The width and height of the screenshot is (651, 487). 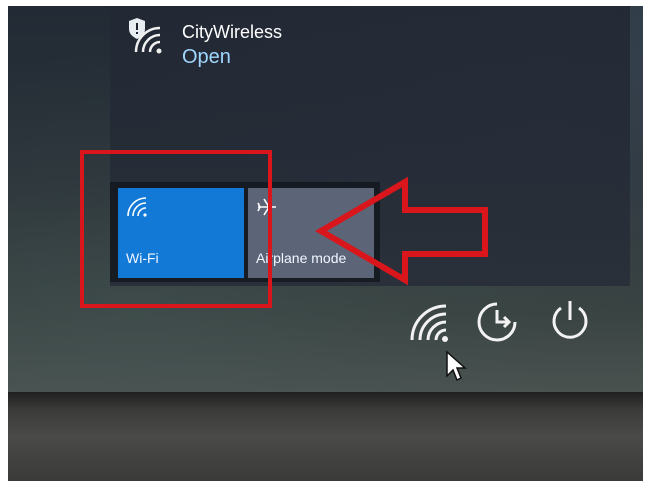 I want to click on network-status: Open, so click(x=206, y=57).